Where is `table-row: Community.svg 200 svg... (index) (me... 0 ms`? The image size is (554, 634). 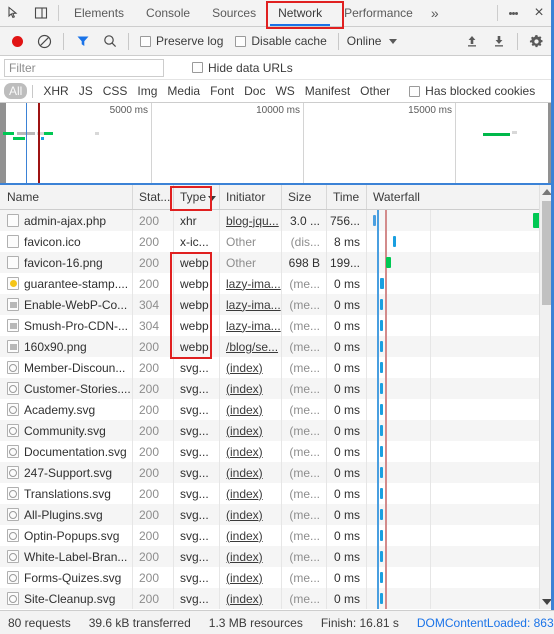
table-row: Community.svg 200 svg... (index) (me... 0 ms is located at coordinates (277, 430).